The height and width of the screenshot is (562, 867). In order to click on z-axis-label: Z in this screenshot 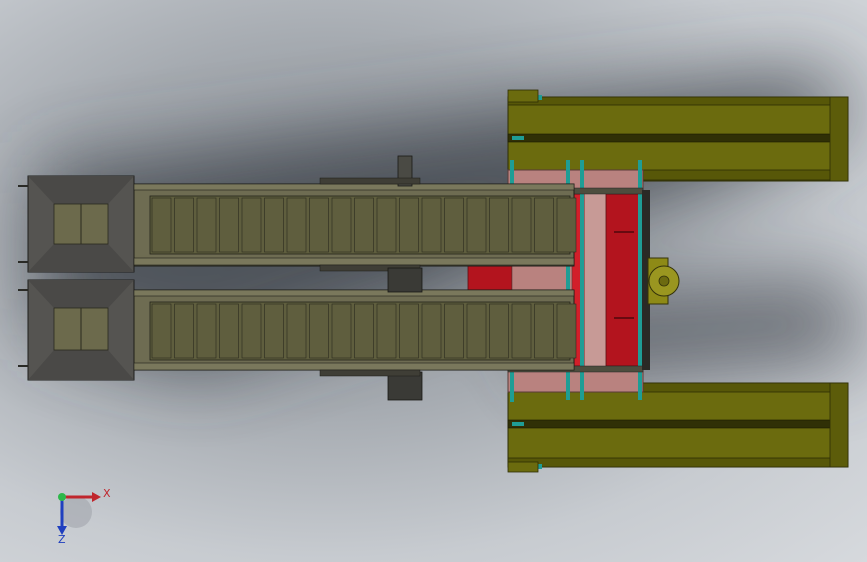, I will do `click(62, 539)`.